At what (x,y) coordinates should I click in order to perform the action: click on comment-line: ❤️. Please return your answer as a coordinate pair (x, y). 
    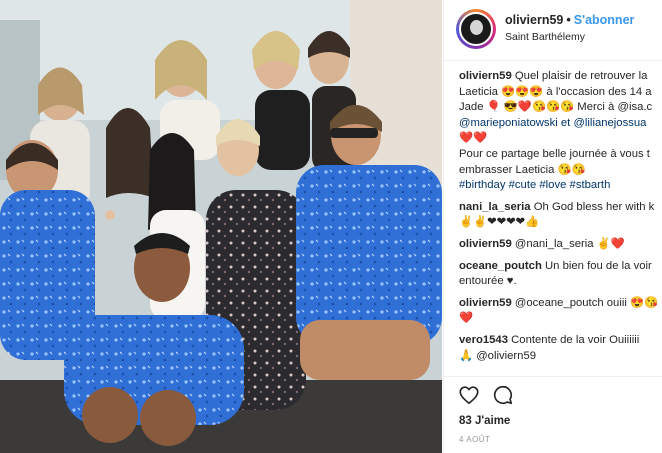
    Looking at the image, I should click on (466, 318).